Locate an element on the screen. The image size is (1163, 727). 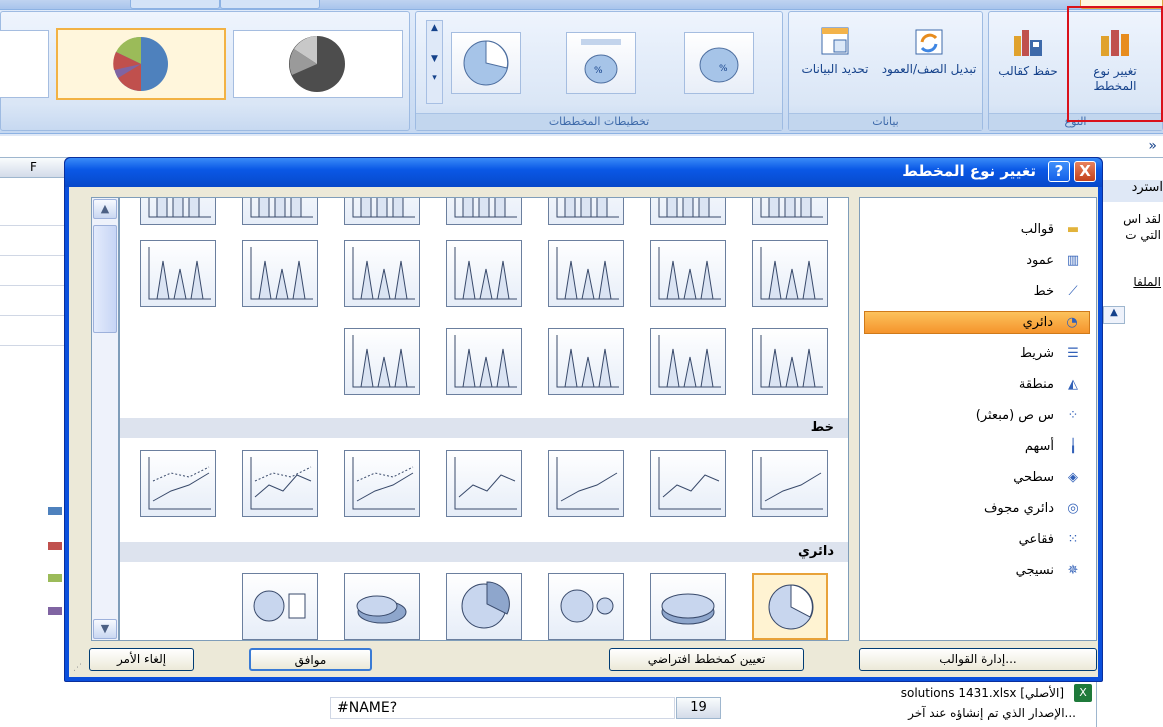
chart-type-surface: ◈ سطحي is located at coordinates (977, 477).